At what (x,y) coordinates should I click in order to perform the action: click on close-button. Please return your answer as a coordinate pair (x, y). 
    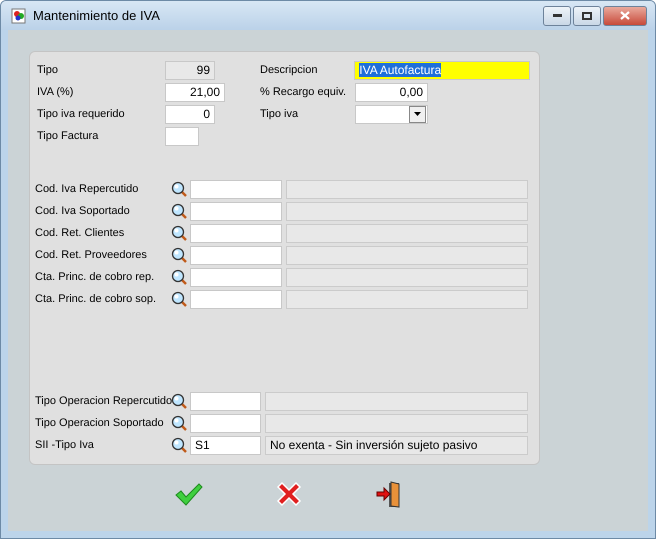
    Looking at the image, I should click on (625, 16).